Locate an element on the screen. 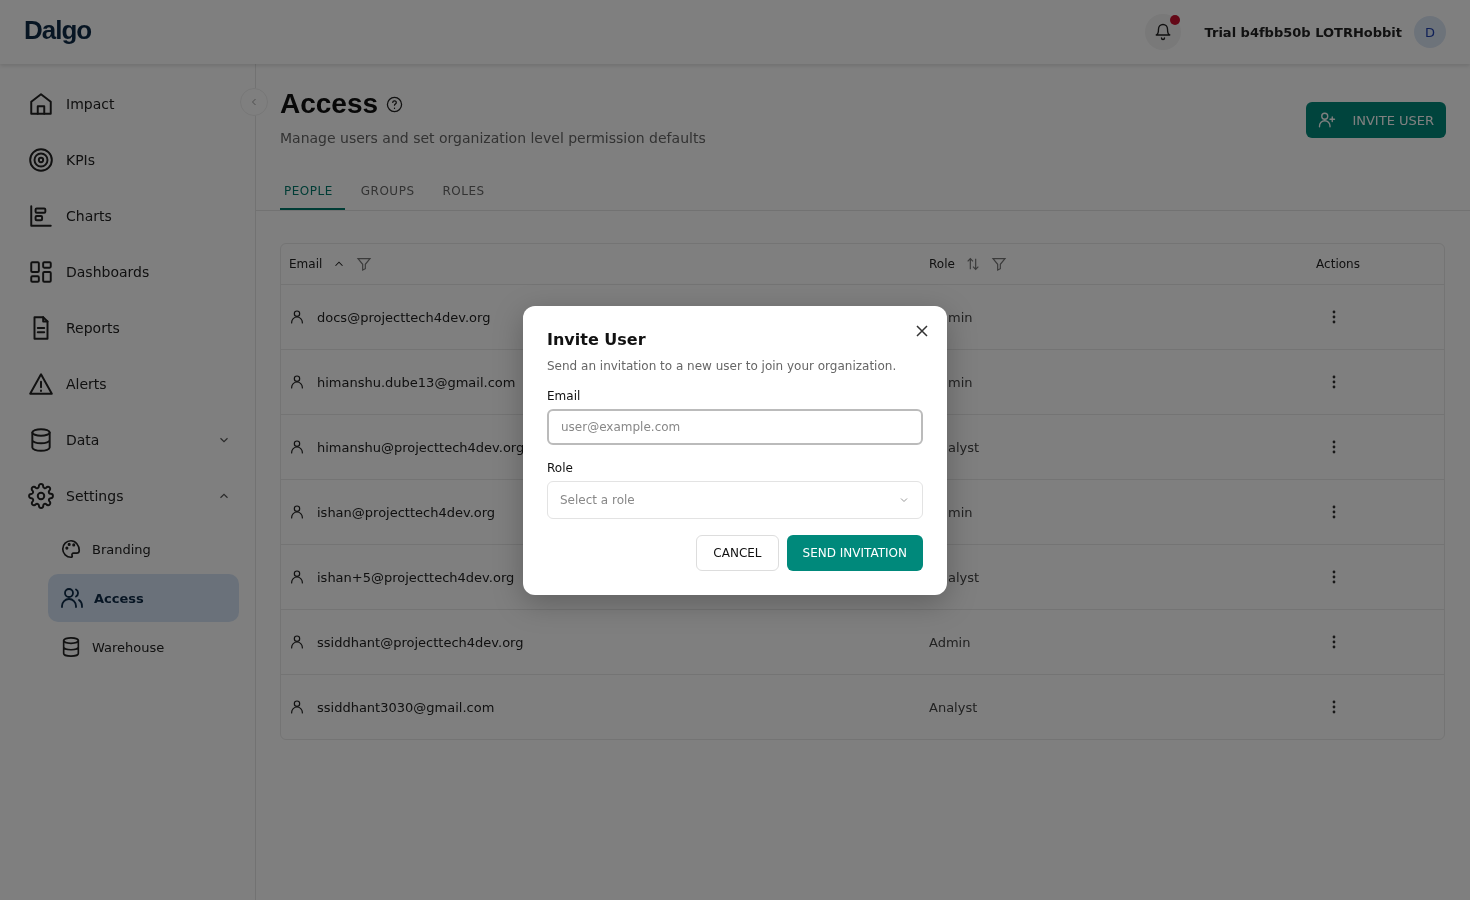  email-cell: ssiddhant3030@gmail.com is located at coordinates (406, 707).